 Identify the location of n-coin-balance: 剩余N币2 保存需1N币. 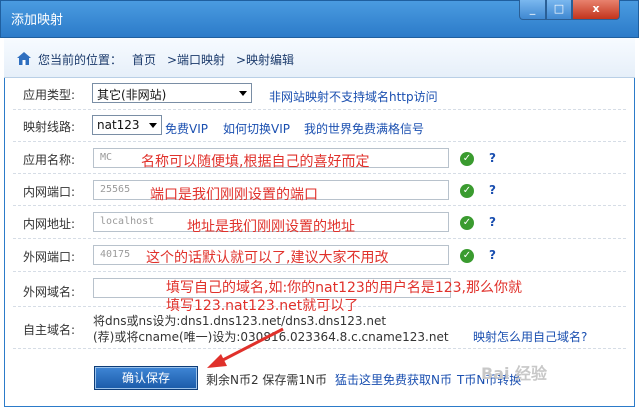
(267, 380).